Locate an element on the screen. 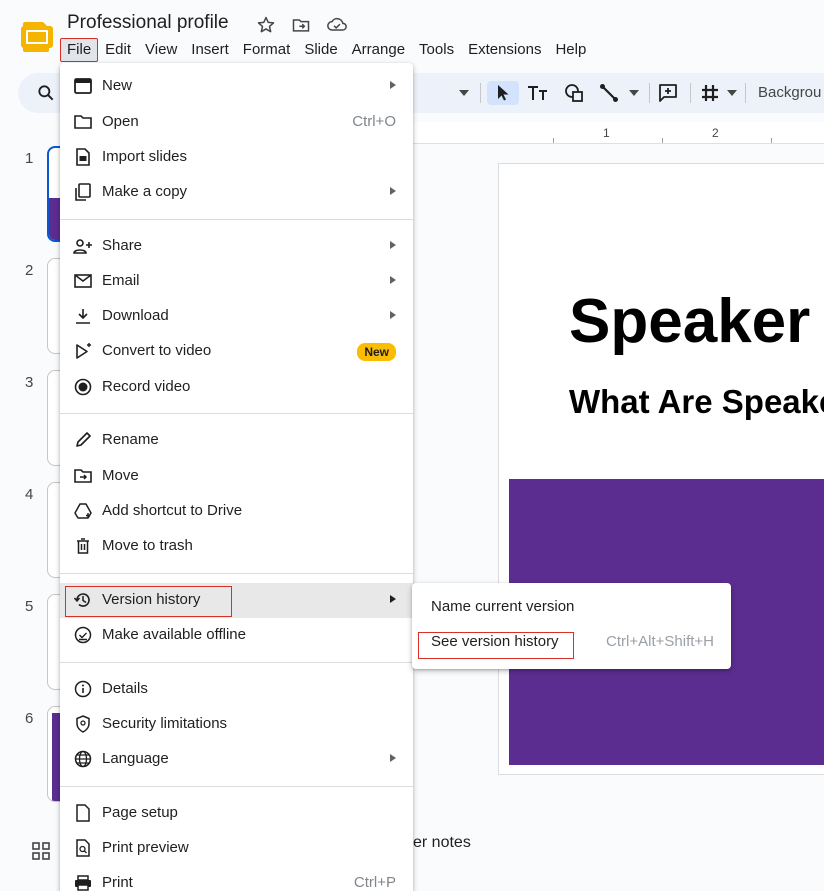 The image size is (824, 891). menu-item-open: Open Ctrl+O is located at coordinates (236, 122).